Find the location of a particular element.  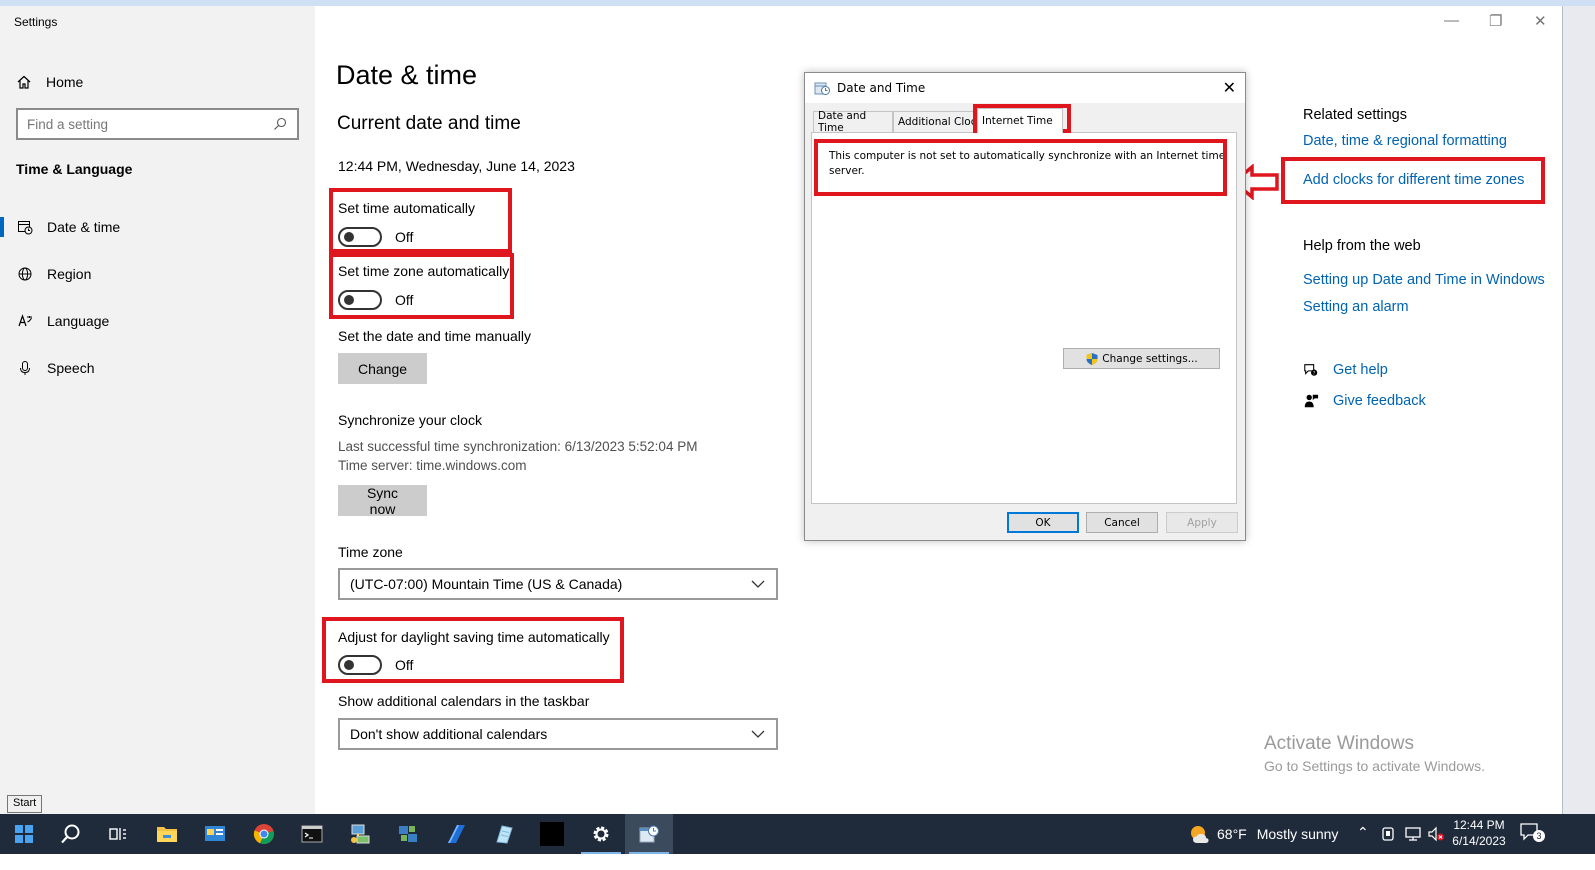

file-explorer-button is located at coordinates (167, 834).